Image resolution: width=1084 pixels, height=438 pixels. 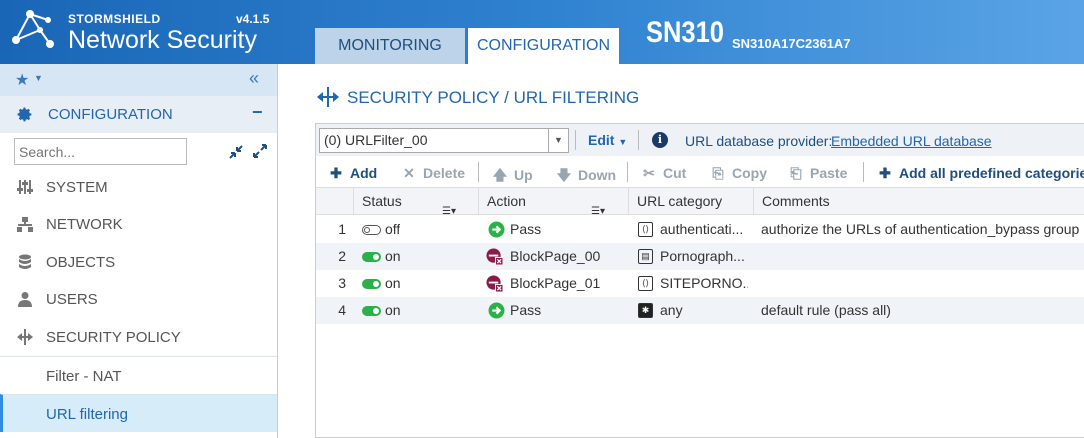 What do you see at coordinates (376, 140) in the screenshot?
I see `policy-select-value: (0) URLFilter_00` at bounding box center [376, 140].